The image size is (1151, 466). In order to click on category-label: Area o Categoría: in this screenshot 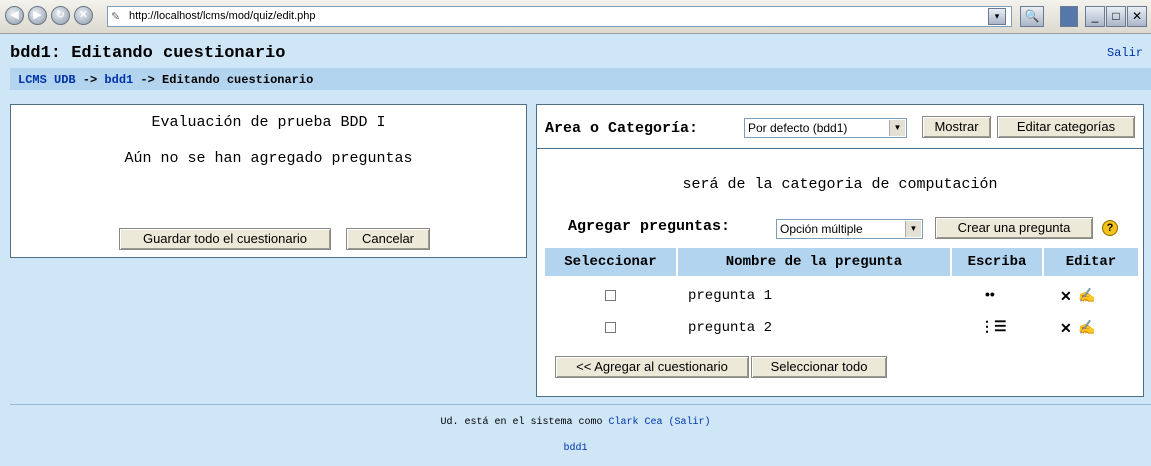, I will do `click(622, 128)`.